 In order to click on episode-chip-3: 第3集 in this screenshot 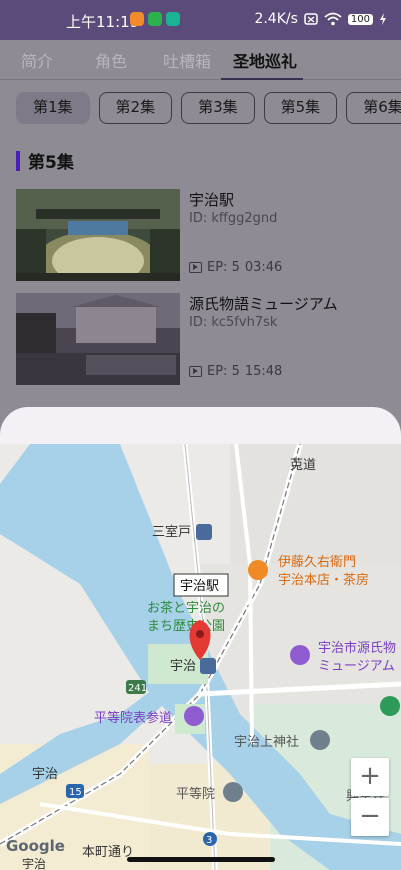, I will do `click(218, 108)`.